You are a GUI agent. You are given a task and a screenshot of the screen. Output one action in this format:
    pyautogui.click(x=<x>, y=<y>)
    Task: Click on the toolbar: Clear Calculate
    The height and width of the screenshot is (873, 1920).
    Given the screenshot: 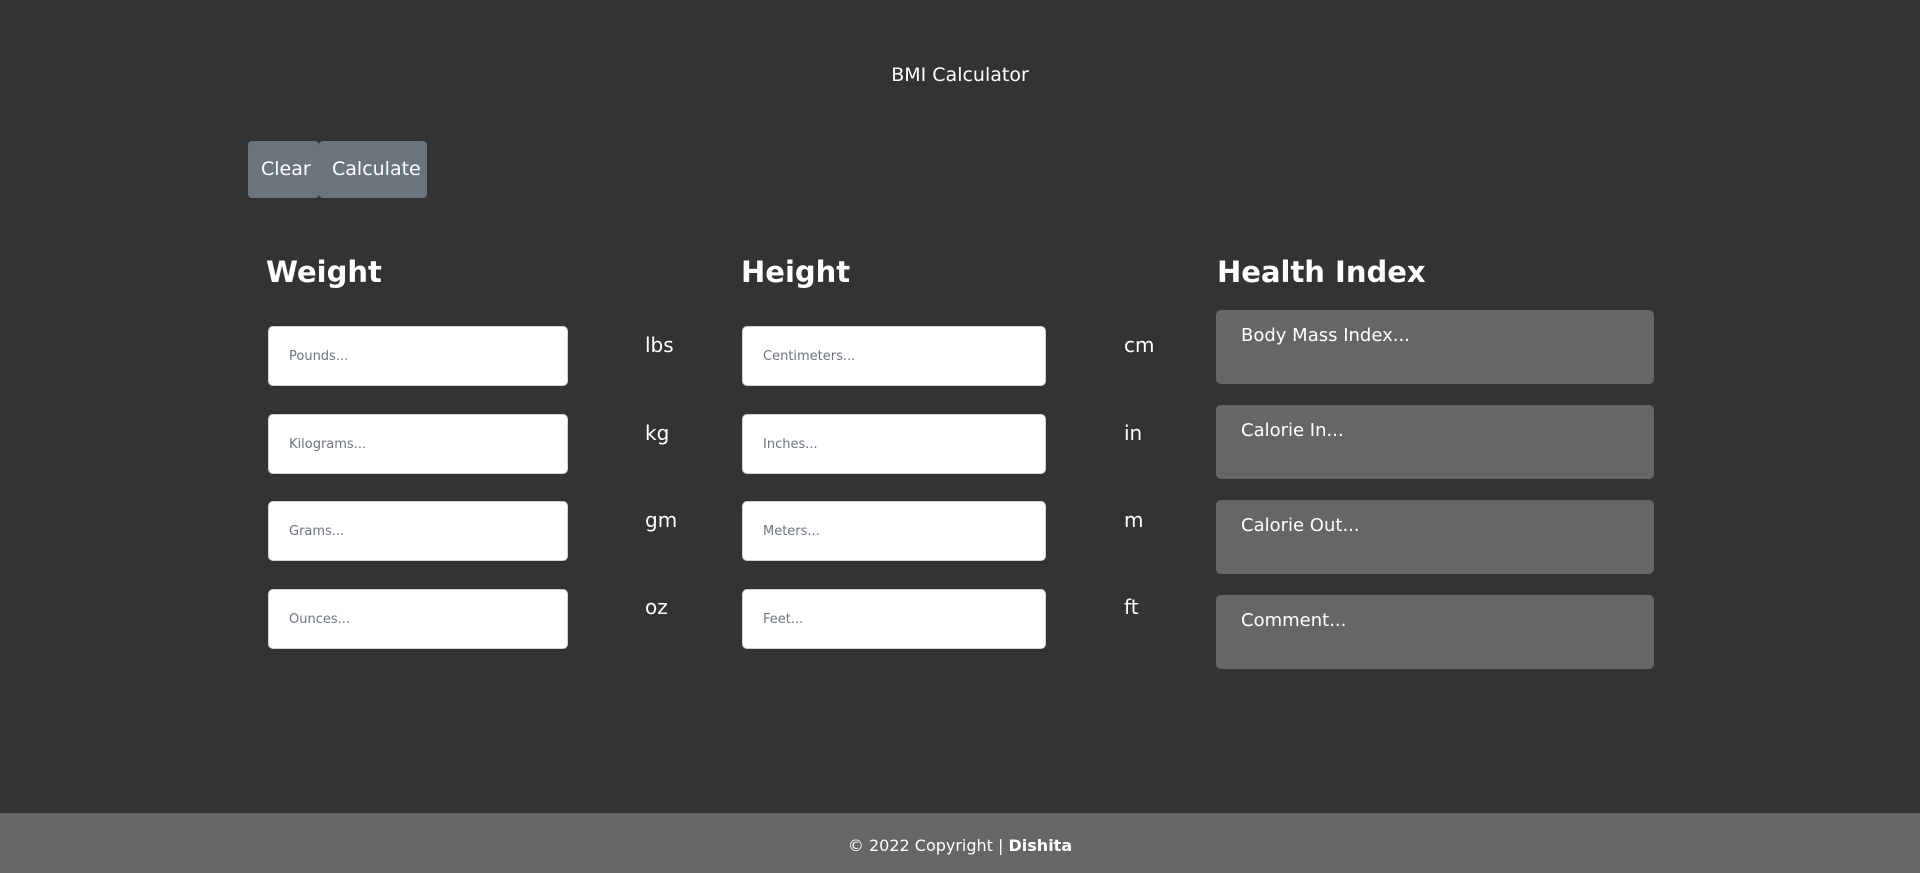 What is the action you would take?
    pyautogui.click(x=337, y=169)
    